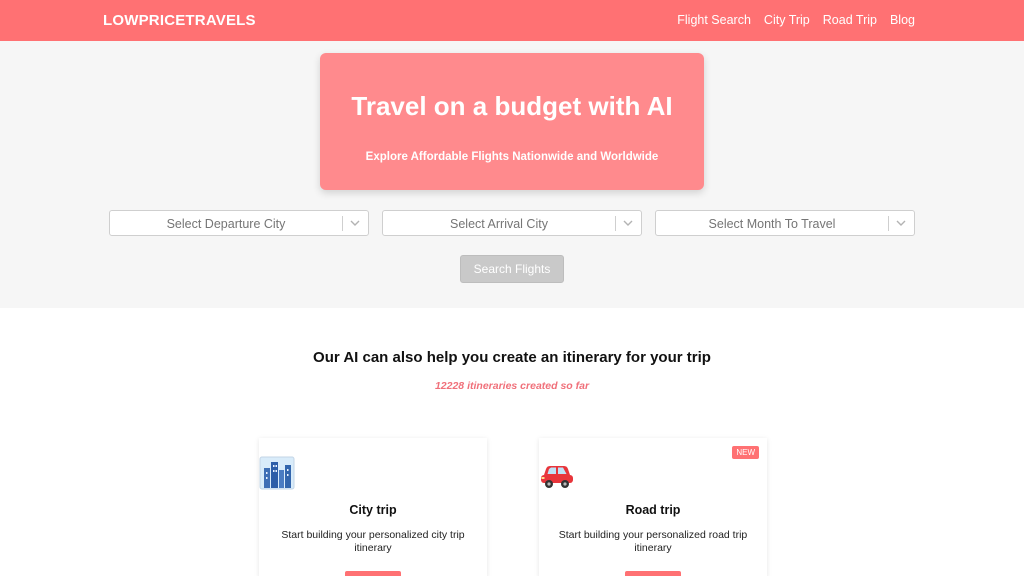 This screenshot has height=576, width=1024. I want to click on search-flights-button: Search Flights, so click(512, 269).